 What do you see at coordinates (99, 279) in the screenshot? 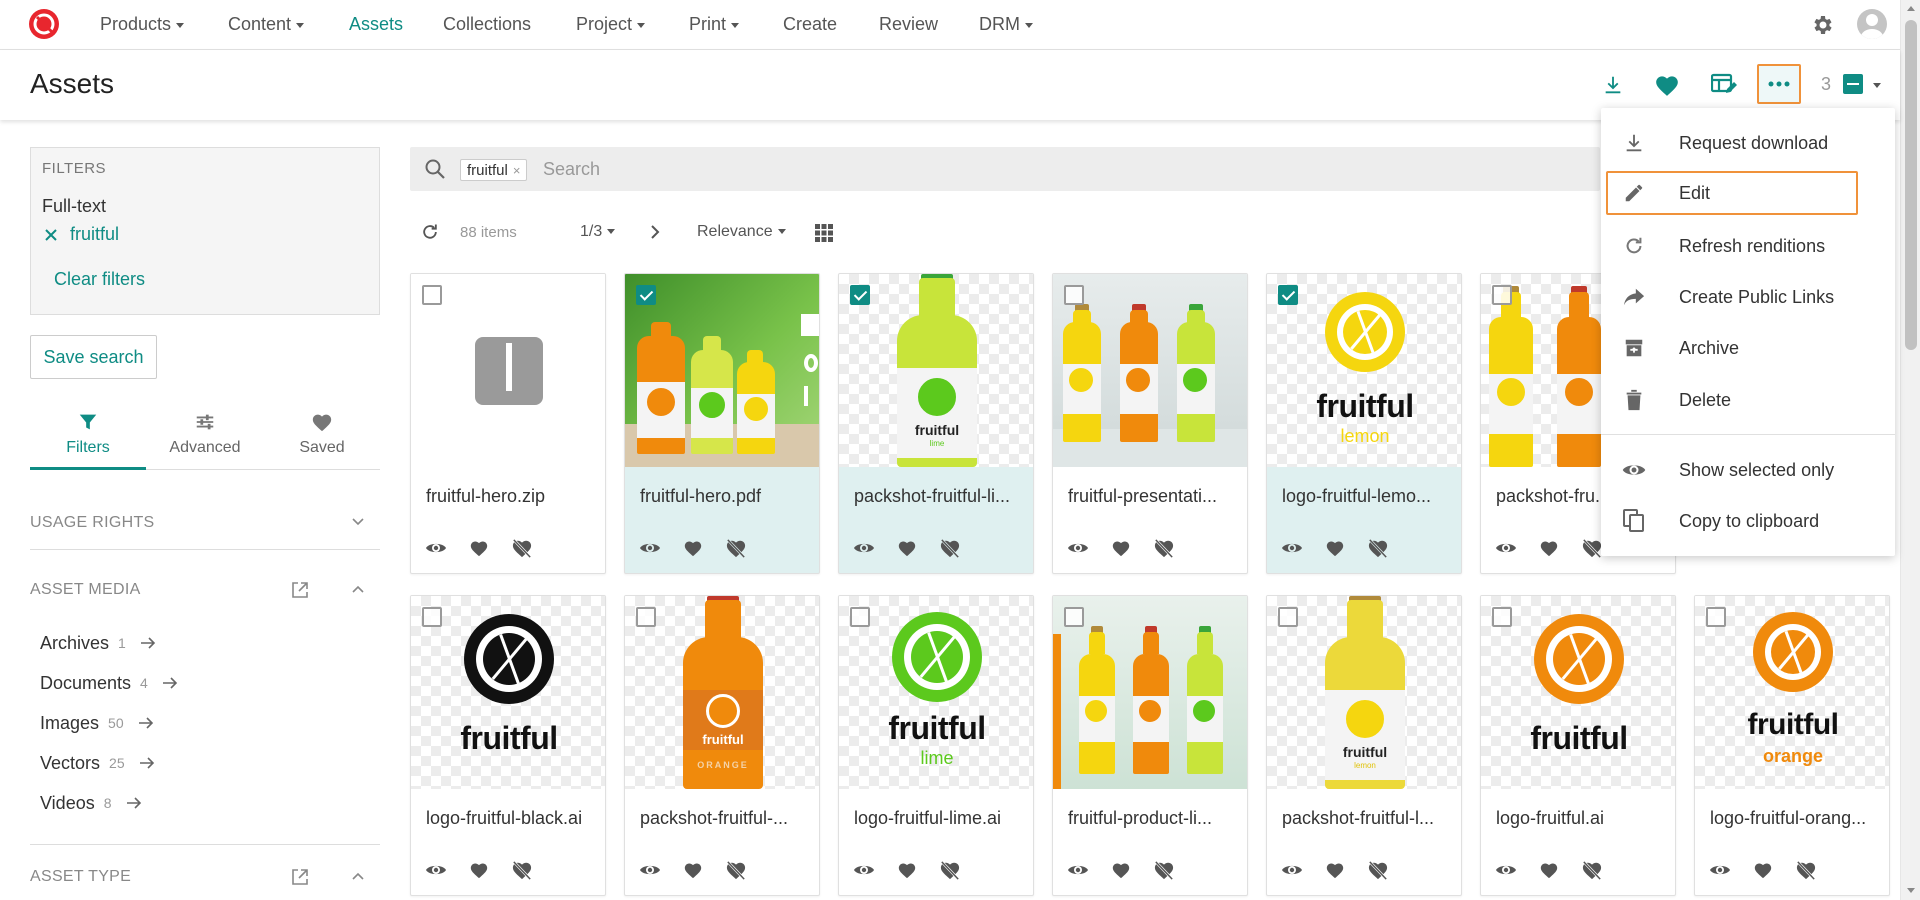
I see `clear-filters-link: Clear filters` at bounding box center [99, 279].